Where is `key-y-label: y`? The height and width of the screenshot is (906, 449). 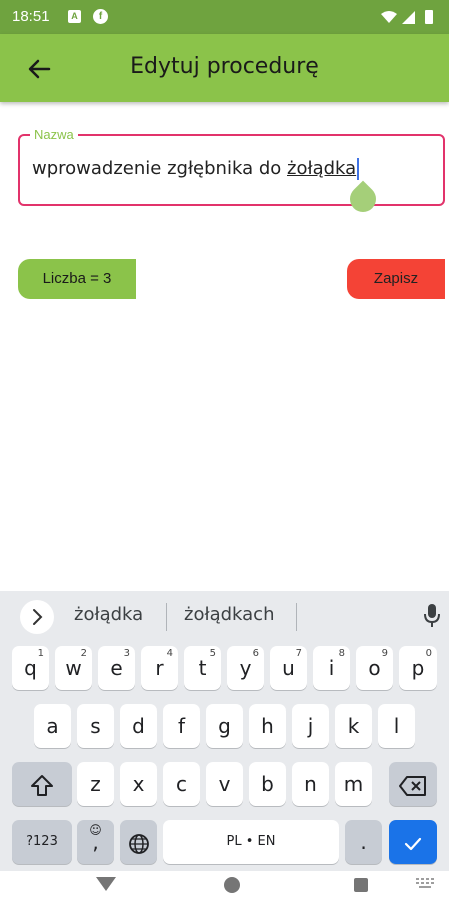 key-y-label: y is located at coordinates (245, 668).